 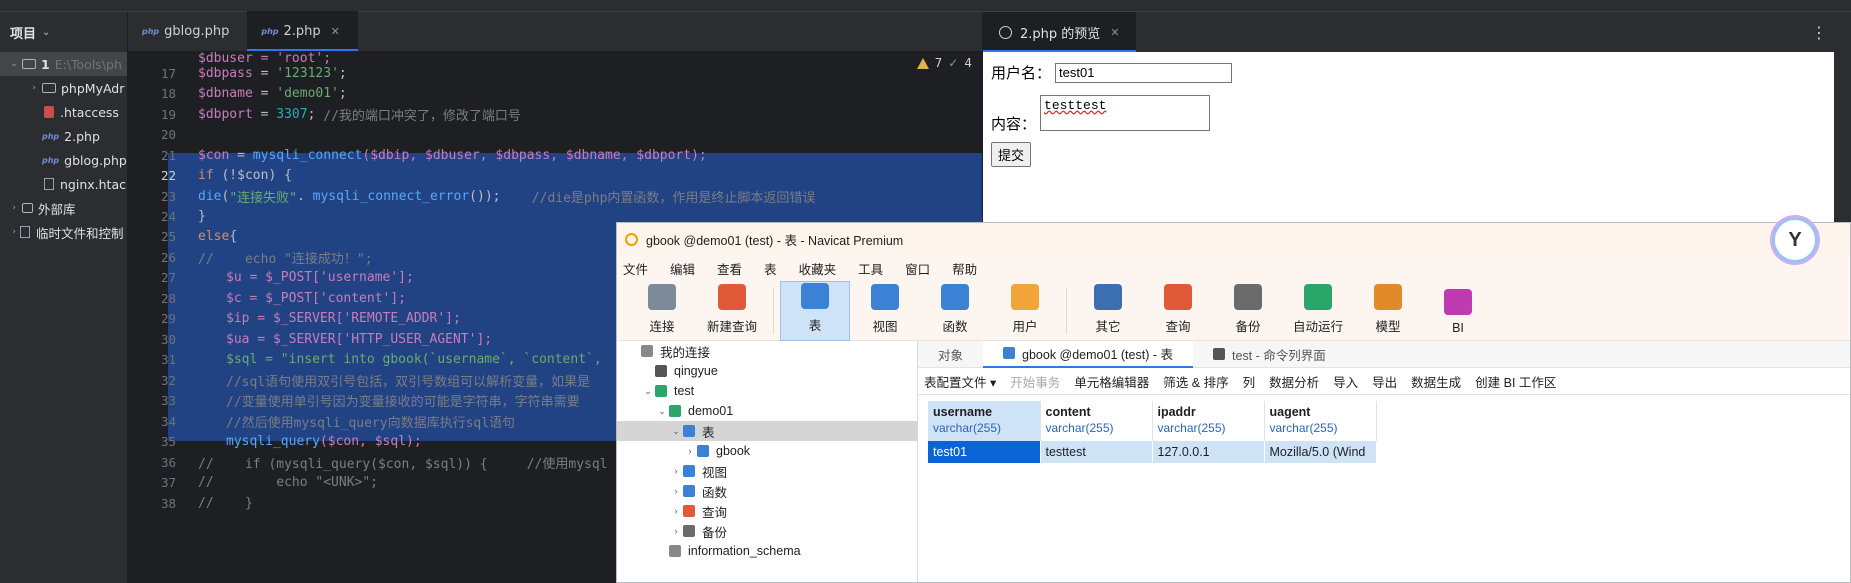 I want to click on toolbar-button-6: 其它, so click(x=1108, y=311).